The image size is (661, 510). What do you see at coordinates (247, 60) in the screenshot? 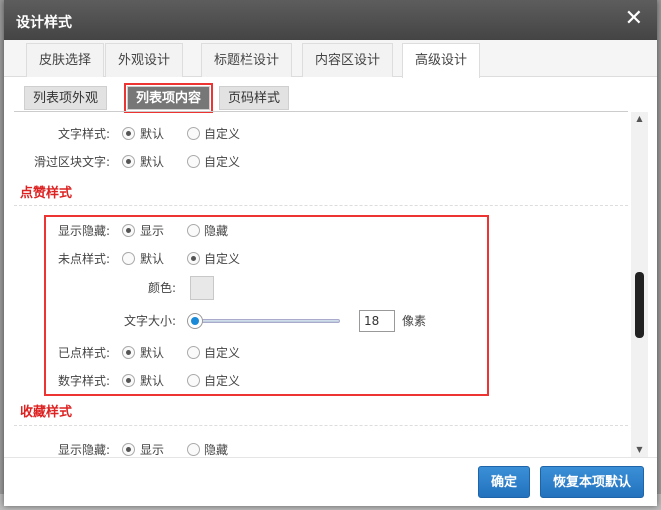
I see `tab-titlebar: 标题栏设计` at bounding box center [247, 60].